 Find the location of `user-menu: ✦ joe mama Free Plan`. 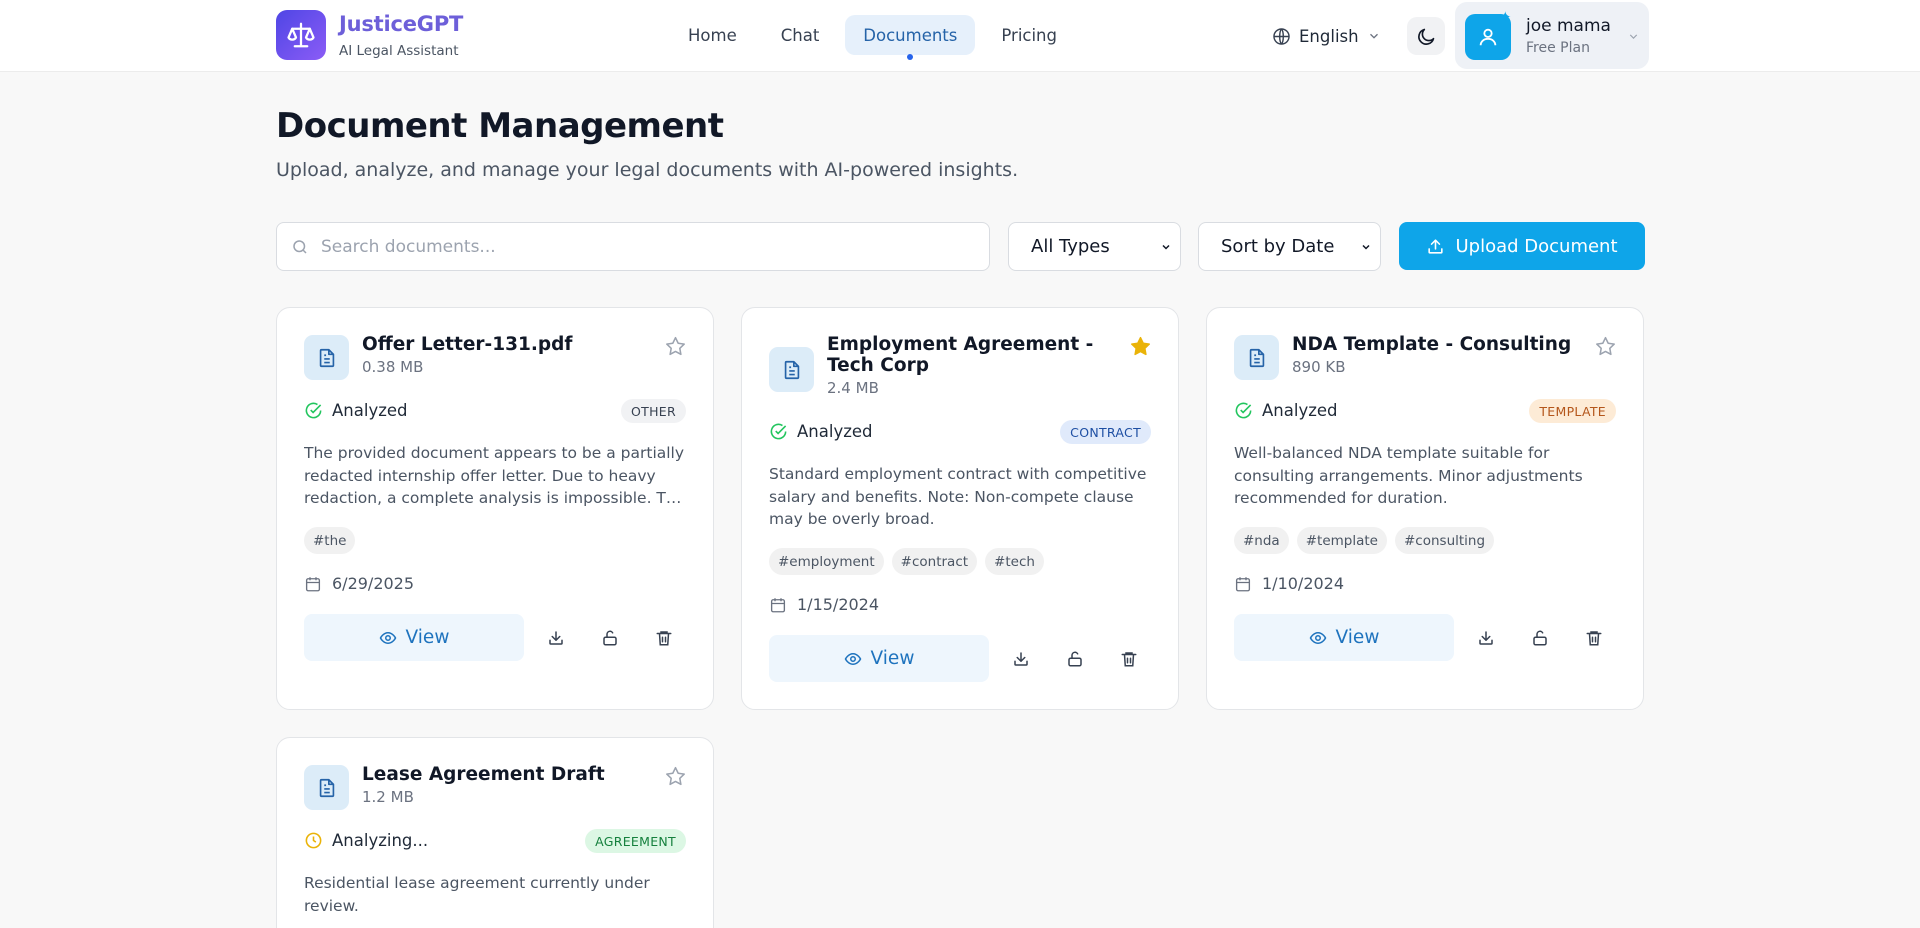

user-menu: ✦ joe mama Free Plan is located at coordinates (1552, 35).